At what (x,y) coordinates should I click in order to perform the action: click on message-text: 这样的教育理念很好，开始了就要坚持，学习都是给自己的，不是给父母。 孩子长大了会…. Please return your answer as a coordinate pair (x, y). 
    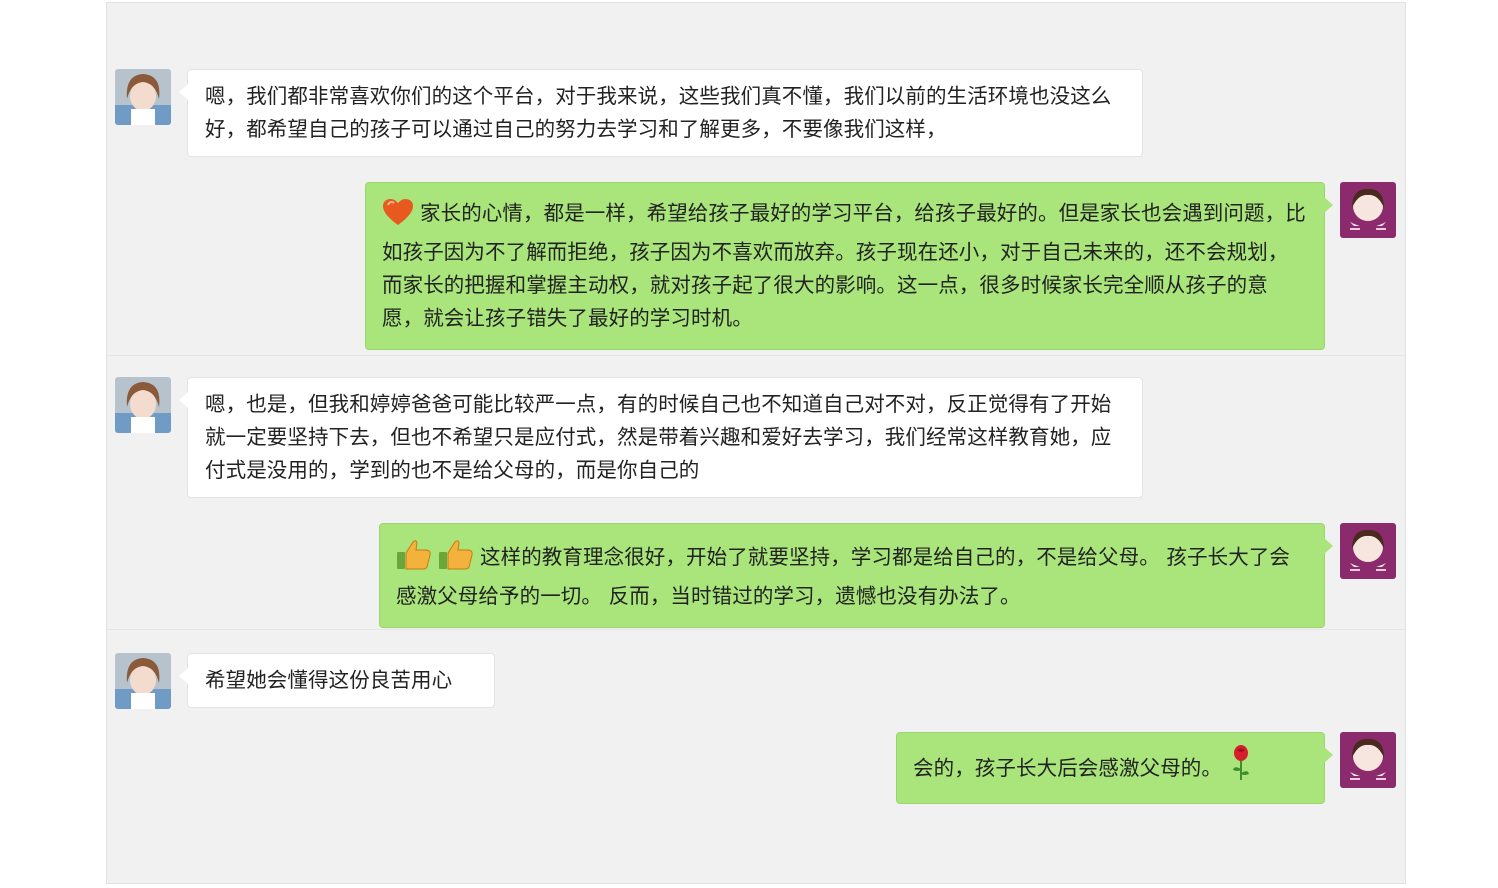
    Looking at the image, I should click on (843, 576).